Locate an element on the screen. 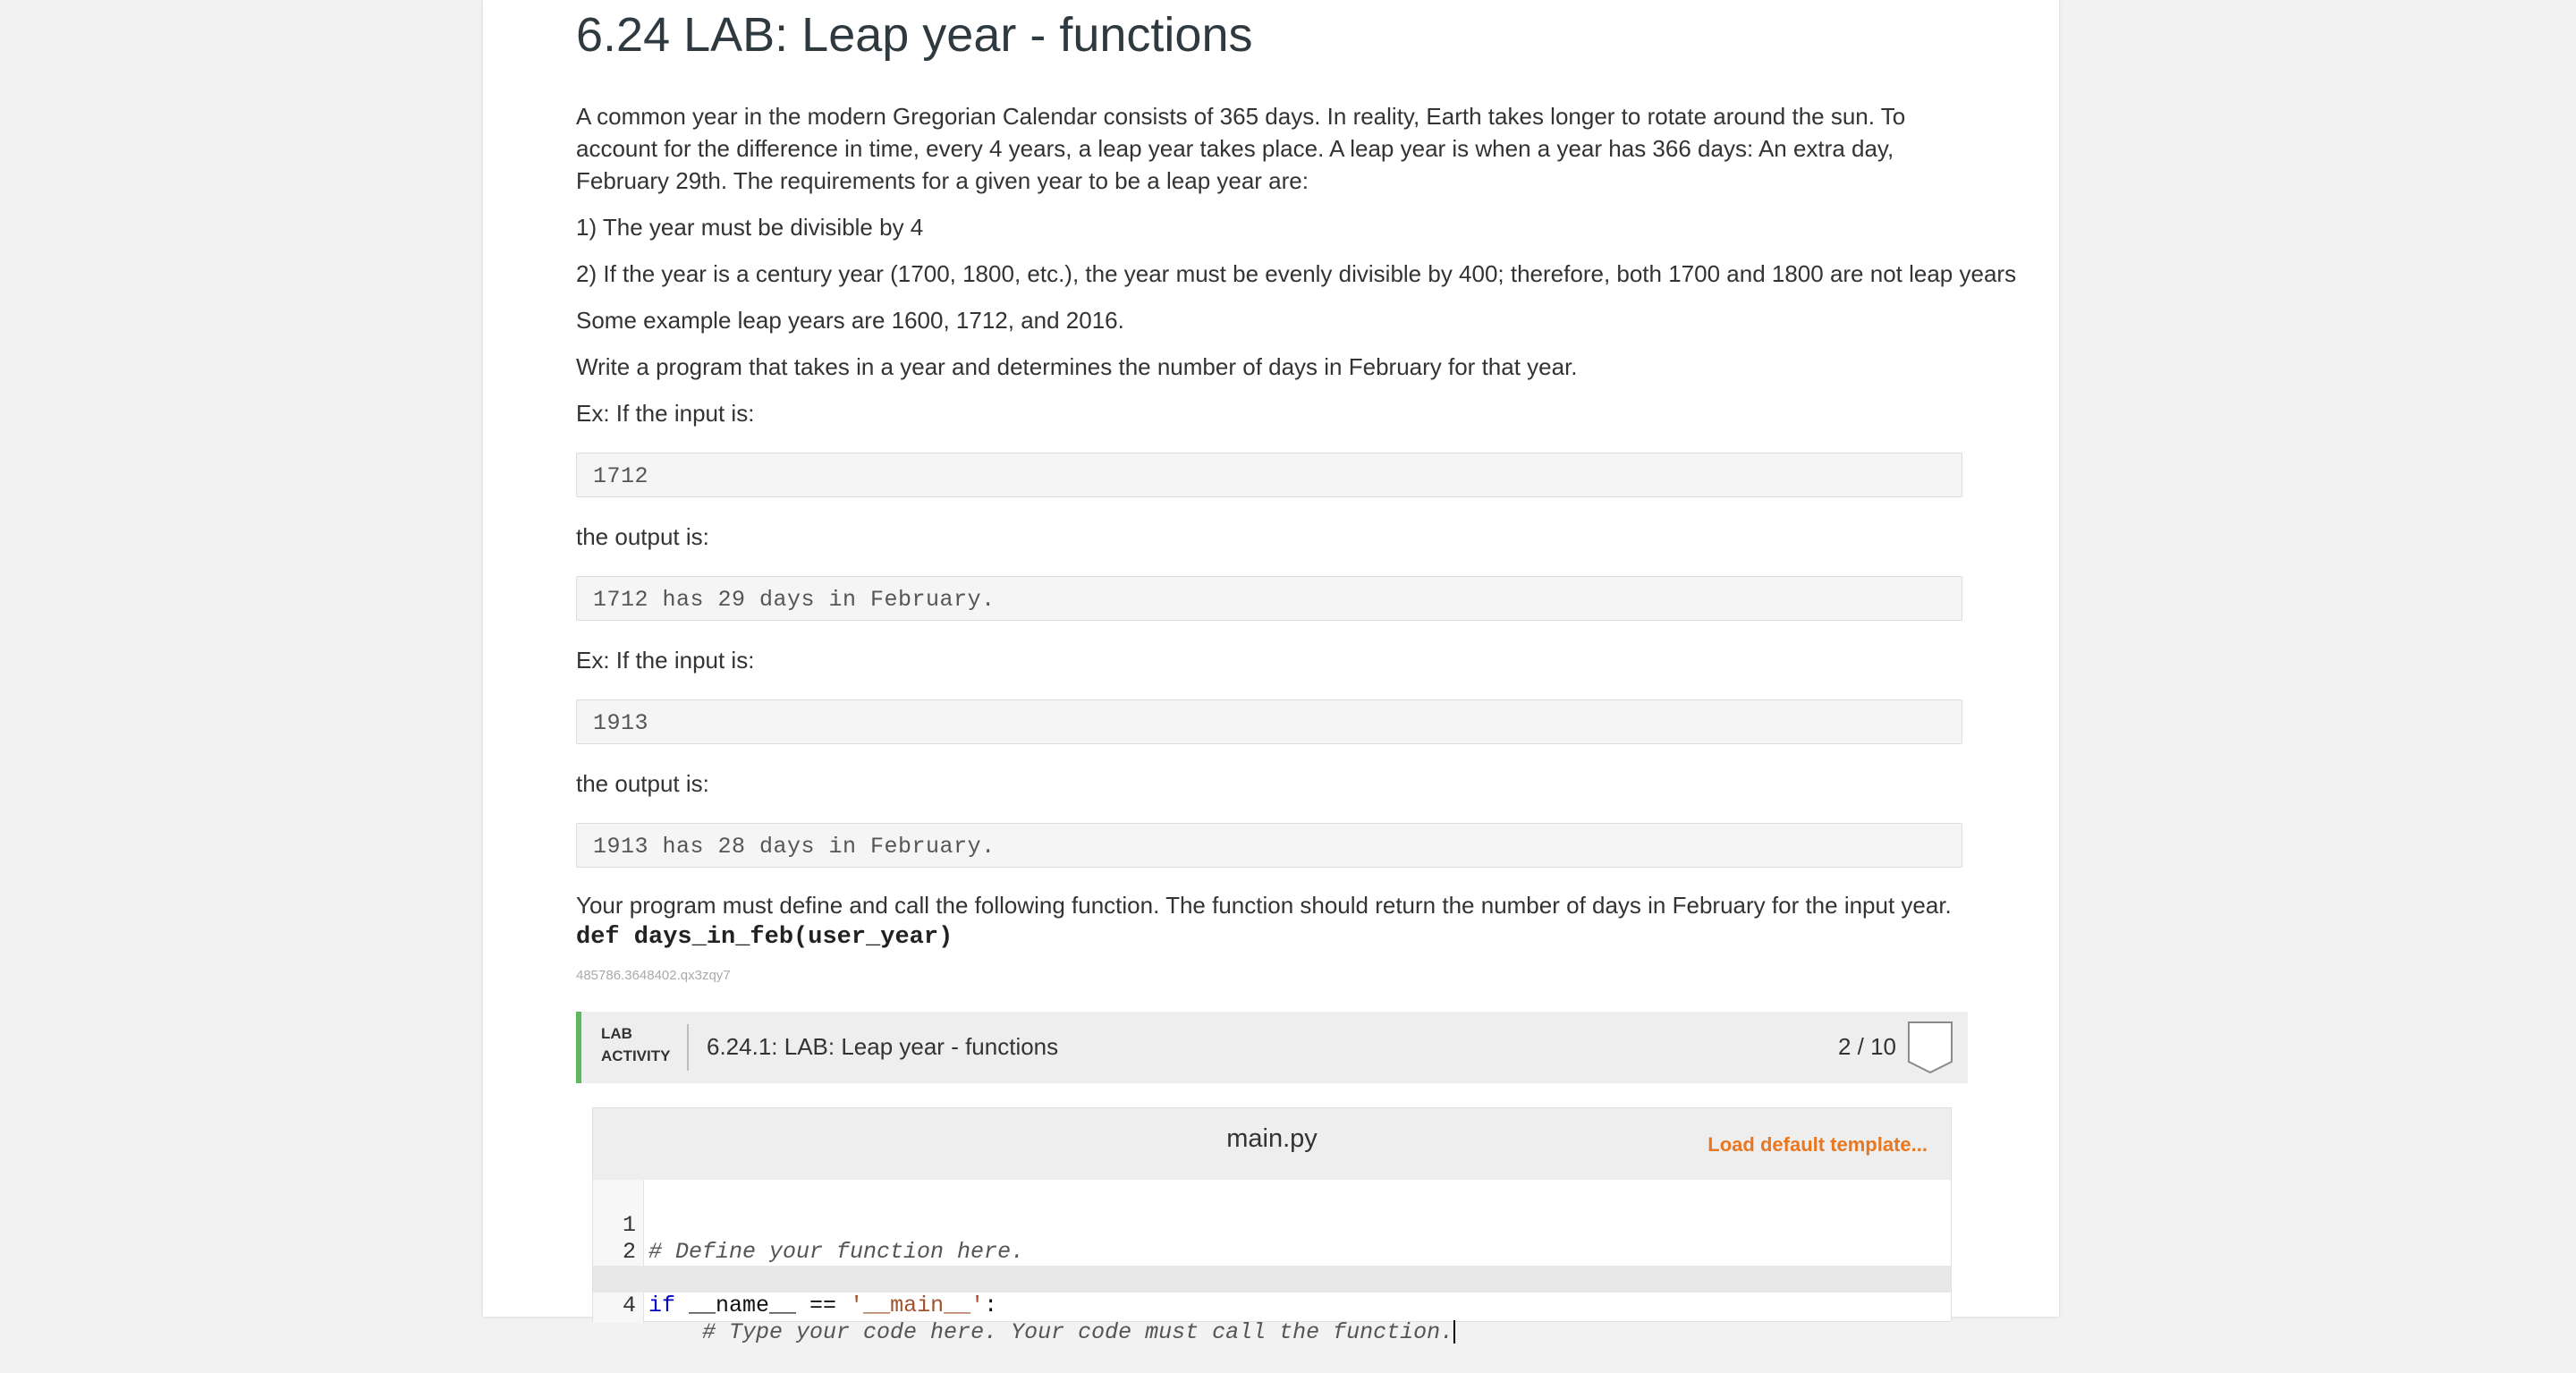  code-operator: == is located at coordinates (823, 1305).